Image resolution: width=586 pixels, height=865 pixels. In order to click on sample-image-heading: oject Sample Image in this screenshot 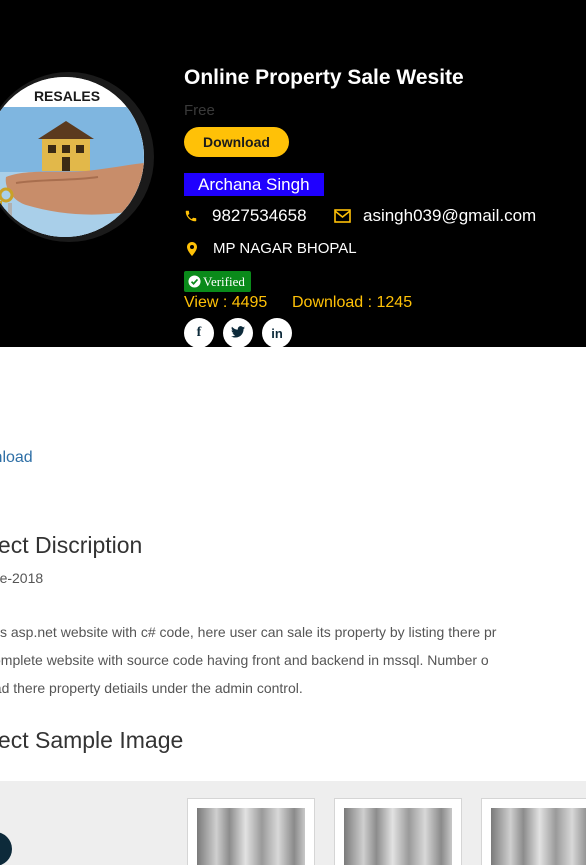, I will do `click(92, 740)`.